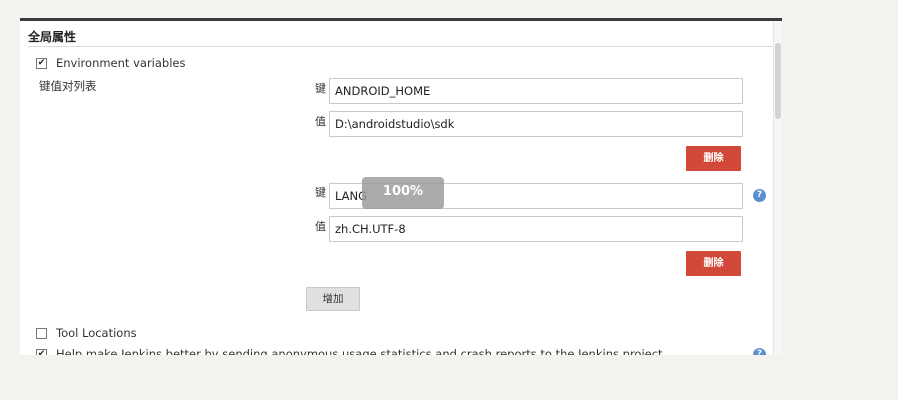  I want to click on env-vars-row: ✔ Environment variables, so click(110, 63).